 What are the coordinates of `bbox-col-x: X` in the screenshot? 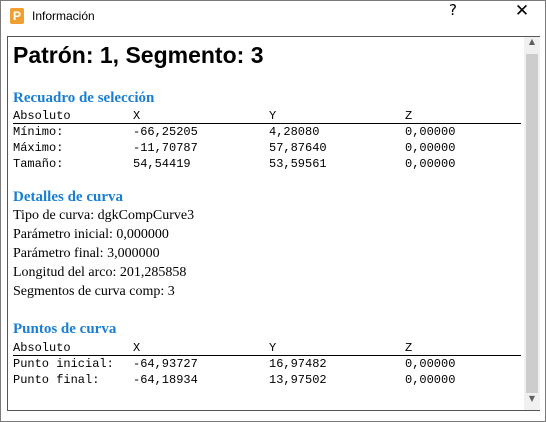 It's located at (137, 116).